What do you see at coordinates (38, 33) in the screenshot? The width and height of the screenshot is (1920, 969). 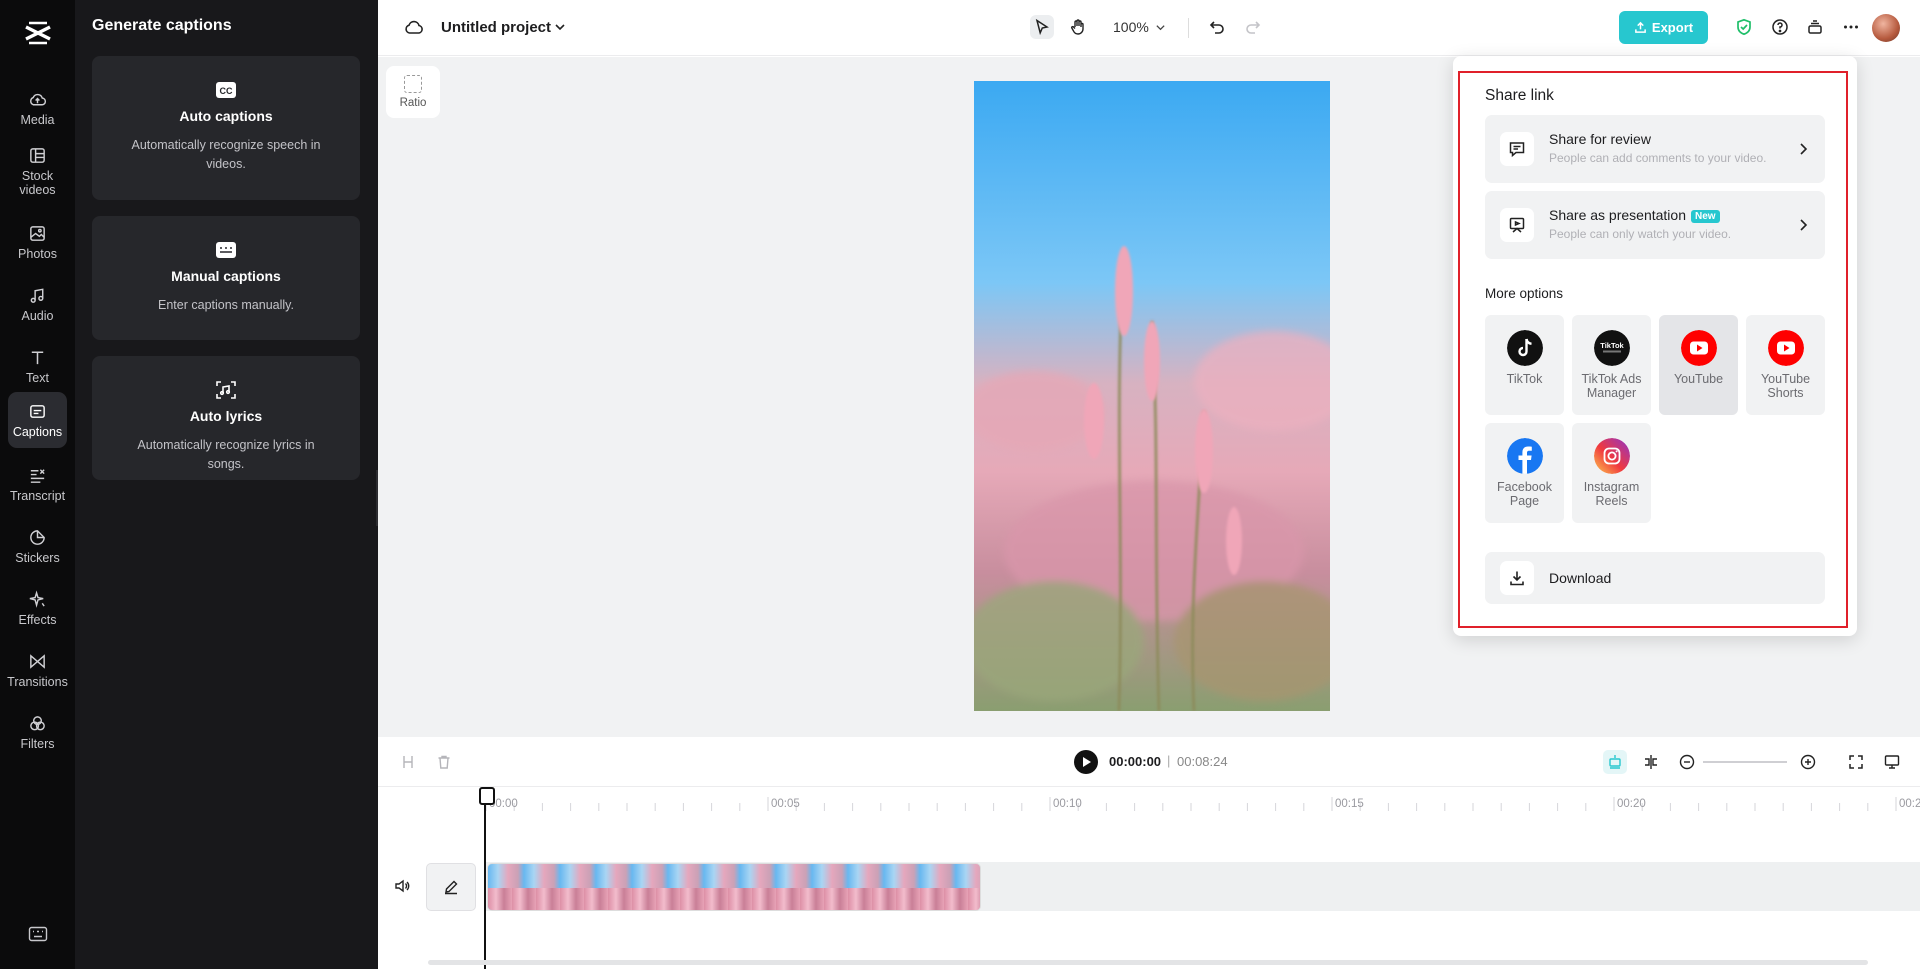 I see `capcut-logo` at bounding box center [38, 33].